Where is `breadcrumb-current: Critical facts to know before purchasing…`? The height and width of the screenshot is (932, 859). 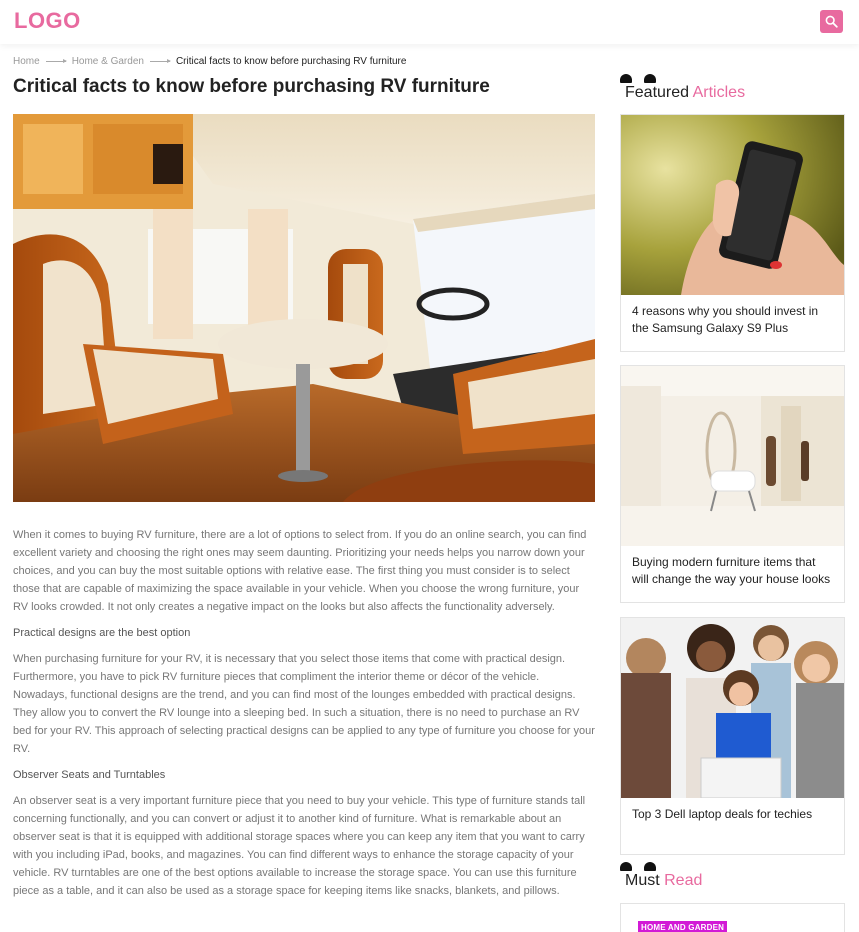 breadcrumb-current: Critical facts to know before purchasing… is located at coordinates (291, 61).